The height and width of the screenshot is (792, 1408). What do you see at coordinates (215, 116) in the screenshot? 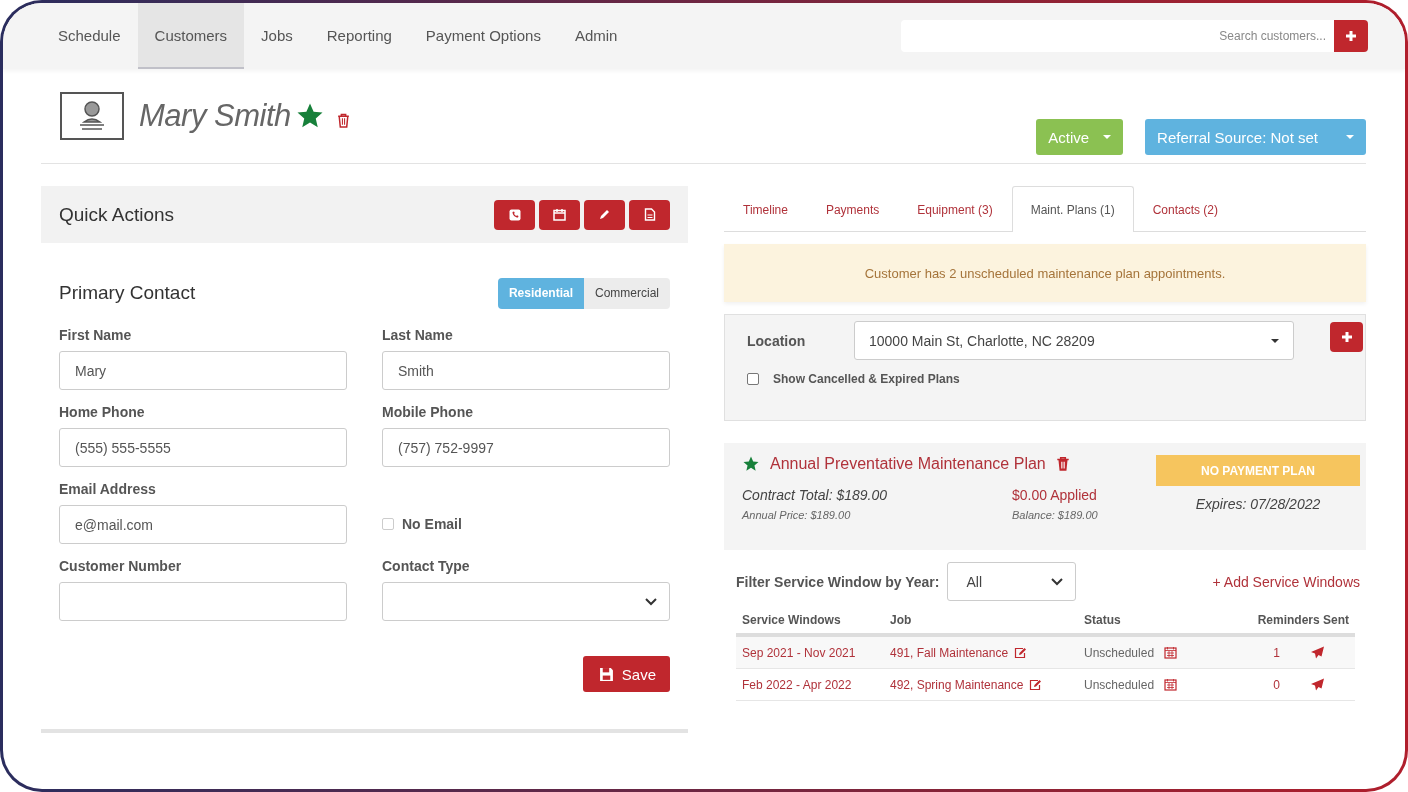
I see `customer-name: Mary Smith` at bounding box center [215, 116].